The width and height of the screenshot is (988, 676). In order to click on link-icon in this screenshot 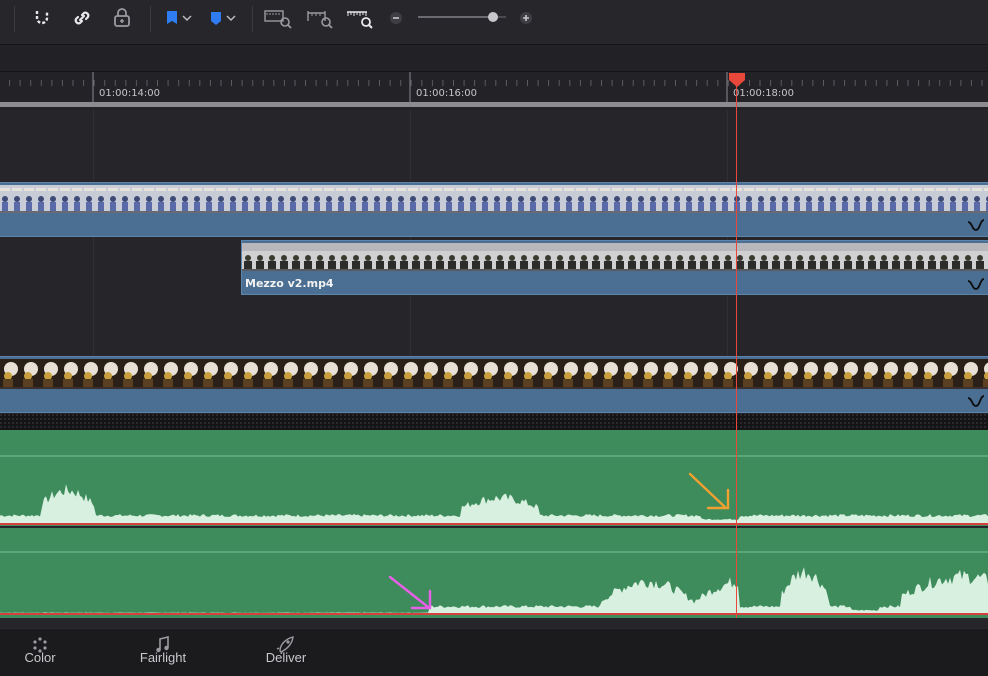, I will do `click(82, 18)`.